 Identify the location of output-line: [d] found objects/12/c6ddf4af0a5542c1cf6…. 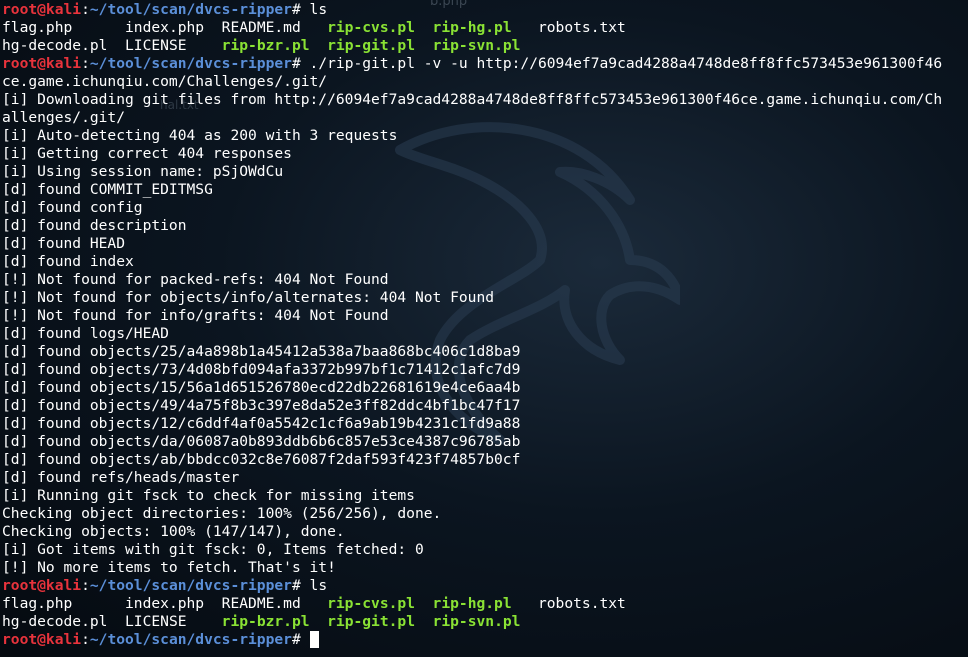
(261, 423).